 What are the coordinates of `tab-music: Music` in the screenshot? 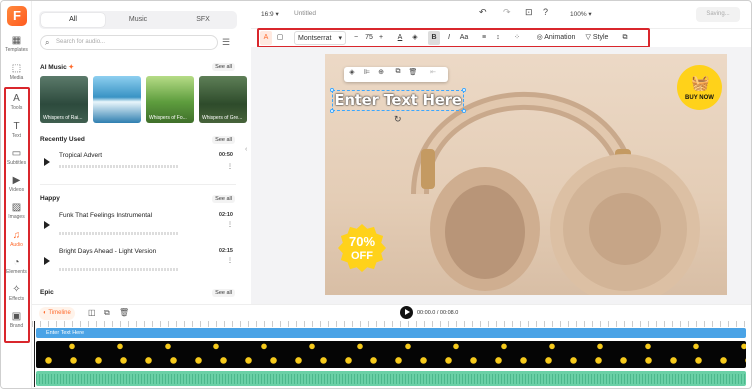 It's located at (138, 20).